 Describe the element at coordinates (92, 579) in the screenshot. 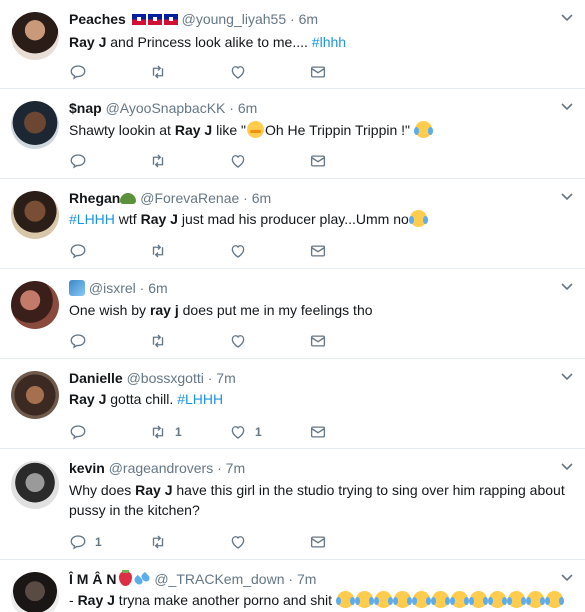

I see `display-name: Î M Â N` at that location.